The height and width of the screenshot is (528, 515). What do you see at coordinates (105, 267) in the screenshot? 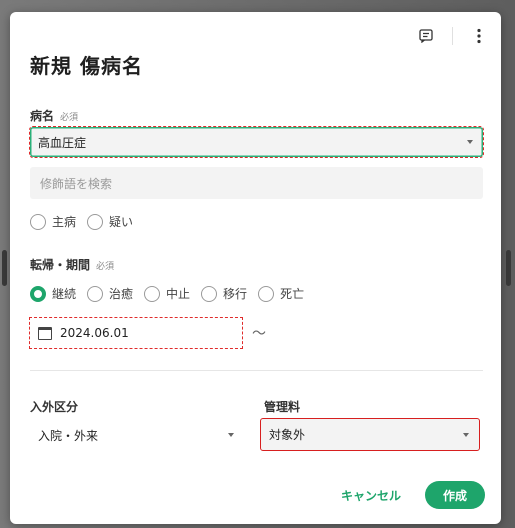
I see `outcome-required-tag: 必須` at bounding box center [105, 267].